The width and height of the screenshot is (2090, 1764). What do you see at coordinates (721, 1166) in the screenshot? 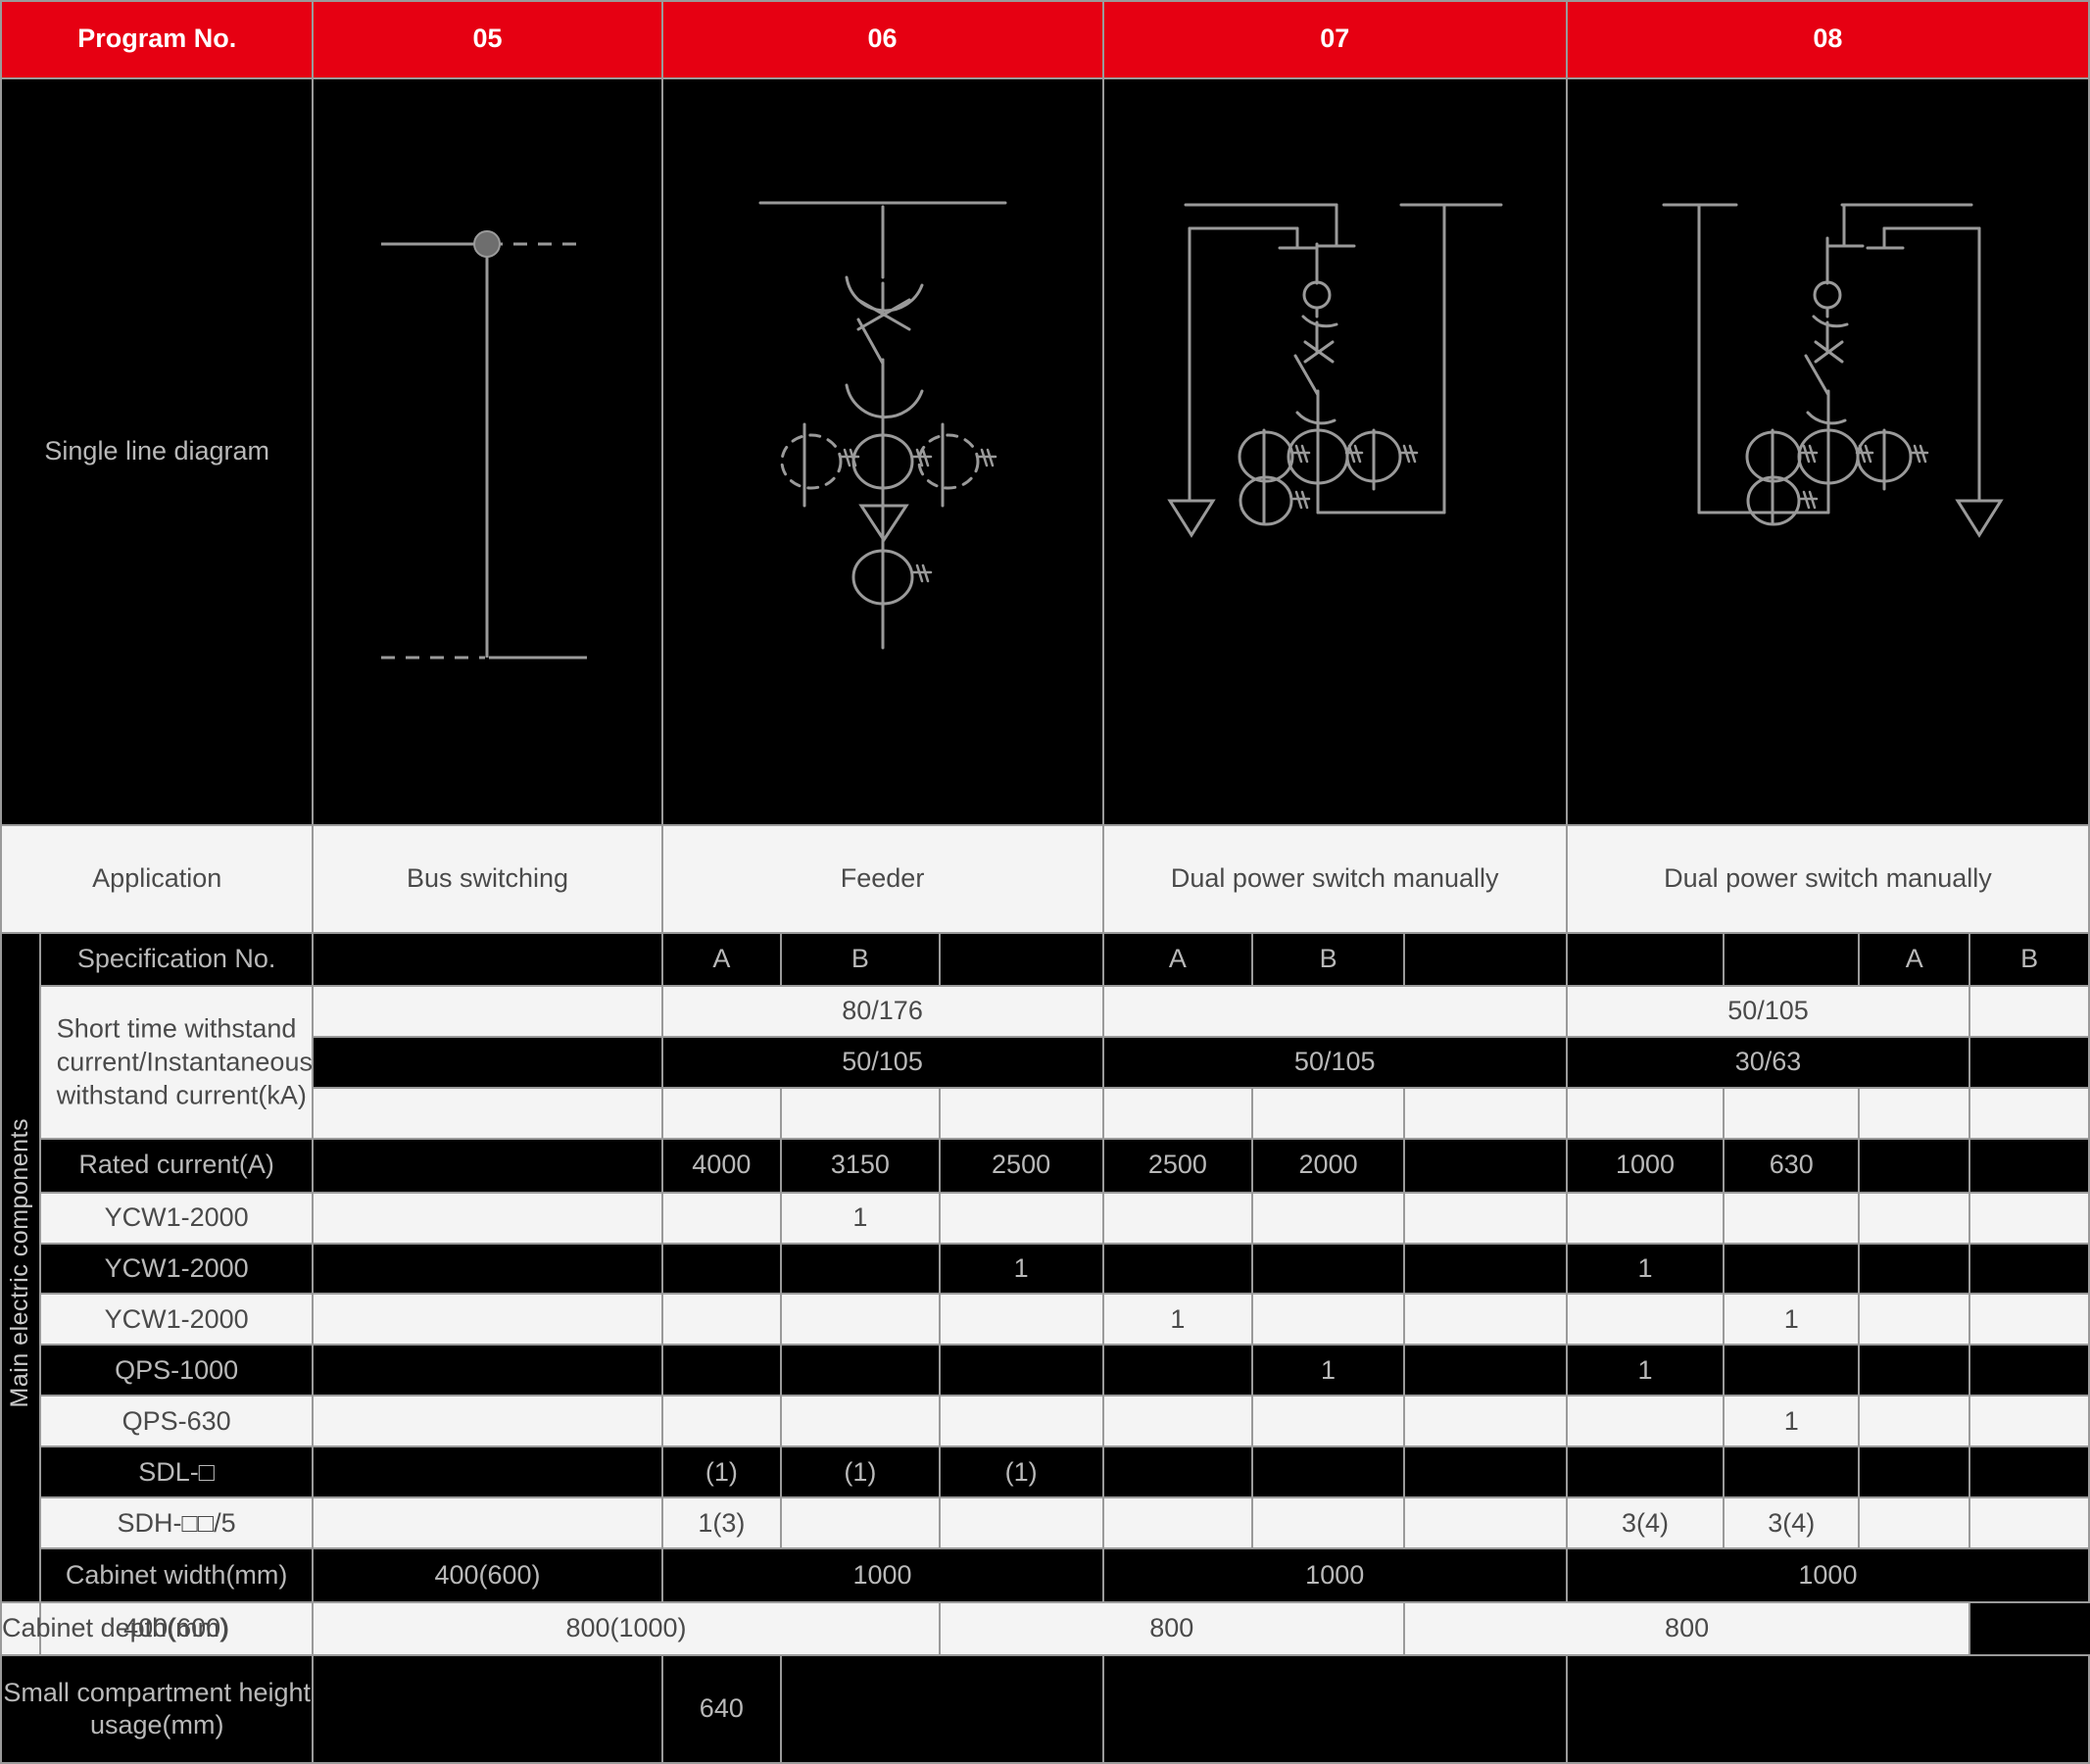
I see `rated-current-c1: 4000` at bounding box center [721, 1166].